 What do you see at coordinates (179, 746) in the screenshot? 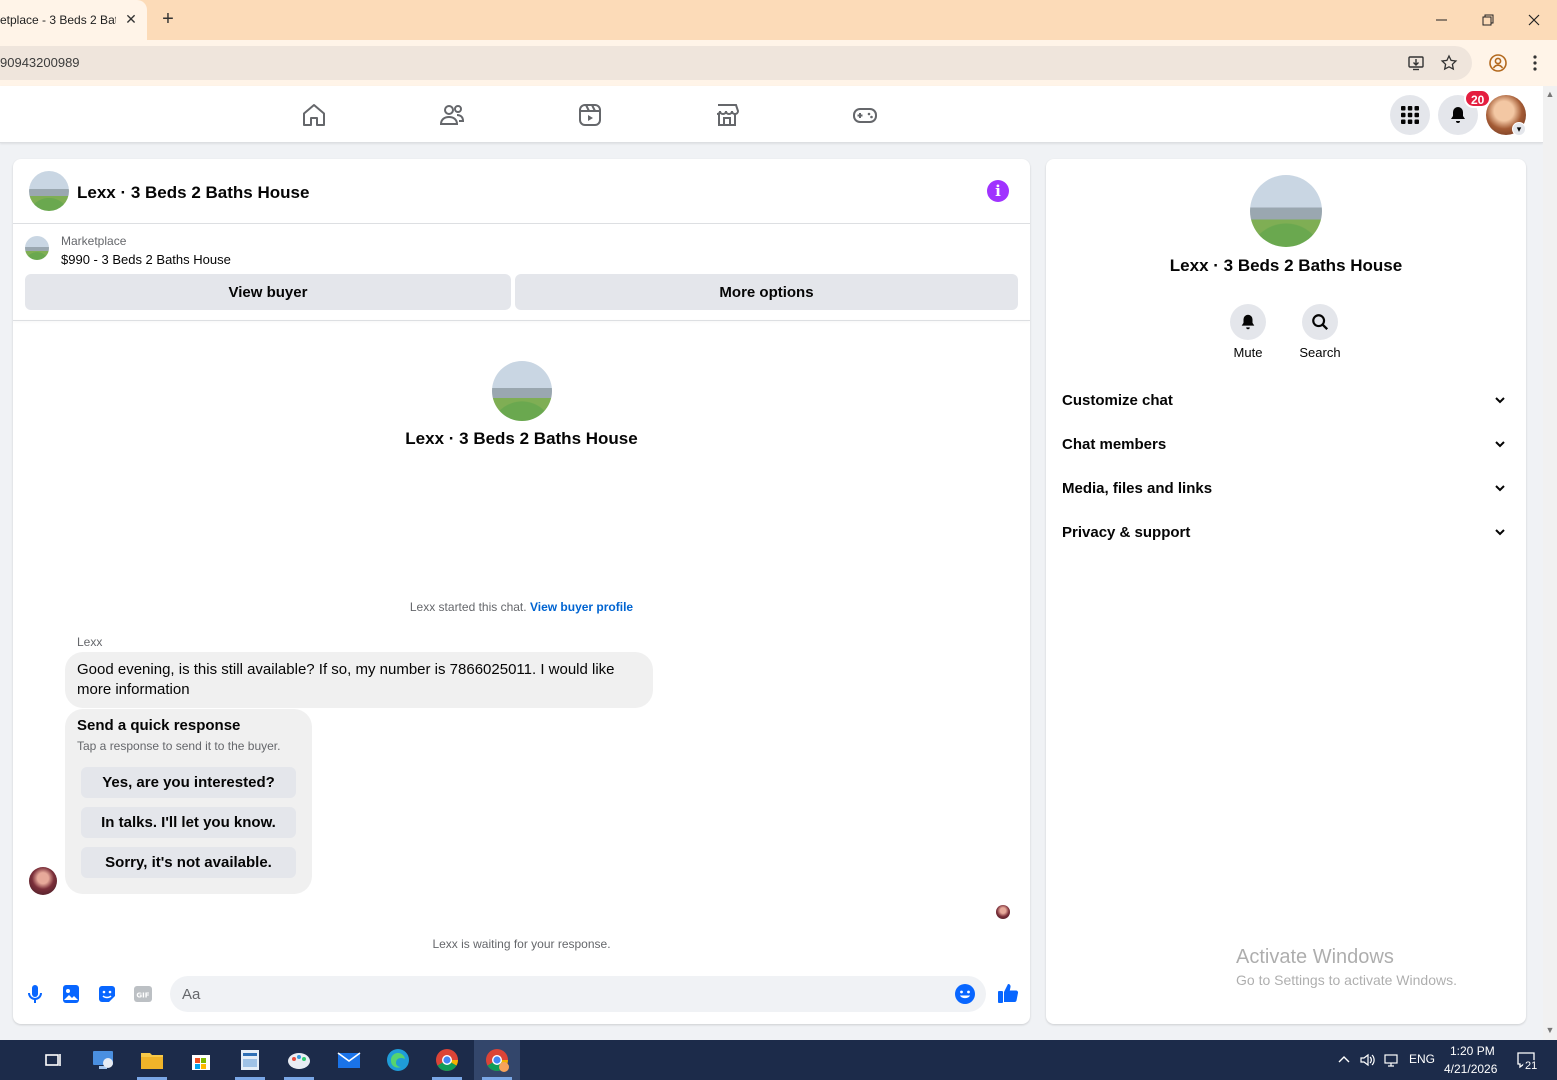
I see `quick-response-subtitle: Tap a response to send it to the buyer.` at bounding box center [179, 746].